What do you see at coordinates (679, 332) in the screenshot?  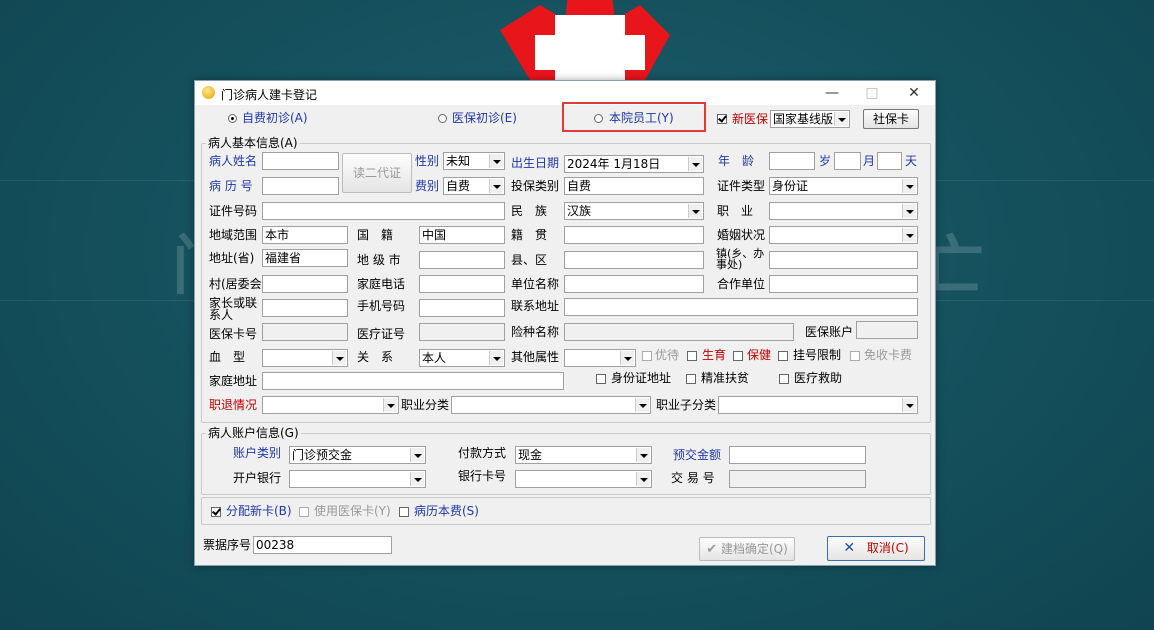 I see `insurance-name-input` at bounding box center [679, 332].